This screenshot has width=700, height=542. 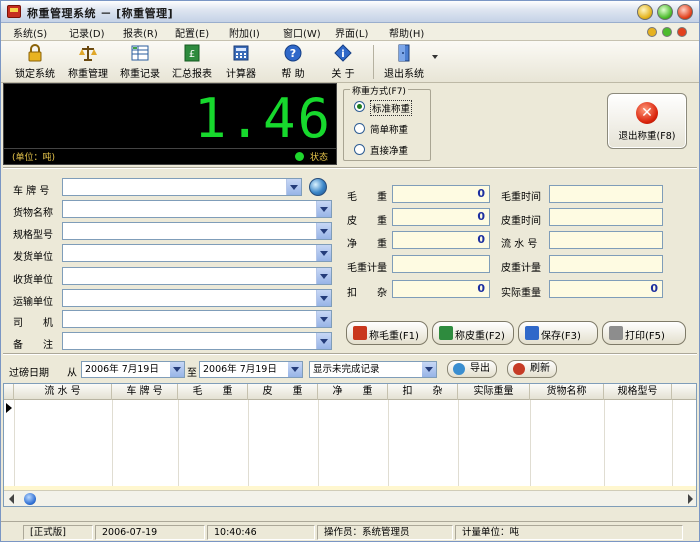 I want to click on menu-config: 配置(E), so click(x=192, y=32).